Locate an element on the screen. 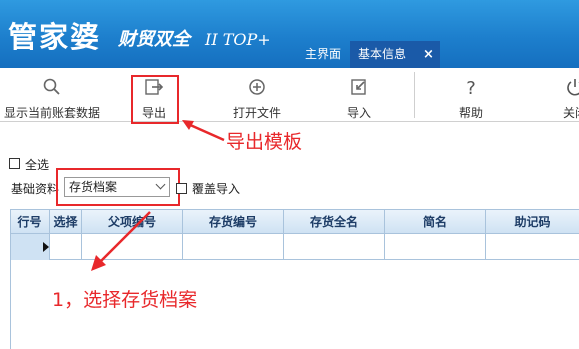 Image resolution: width=579 pixels, height=349 pixels. open-file-icon is located at coordinates (257, 87).